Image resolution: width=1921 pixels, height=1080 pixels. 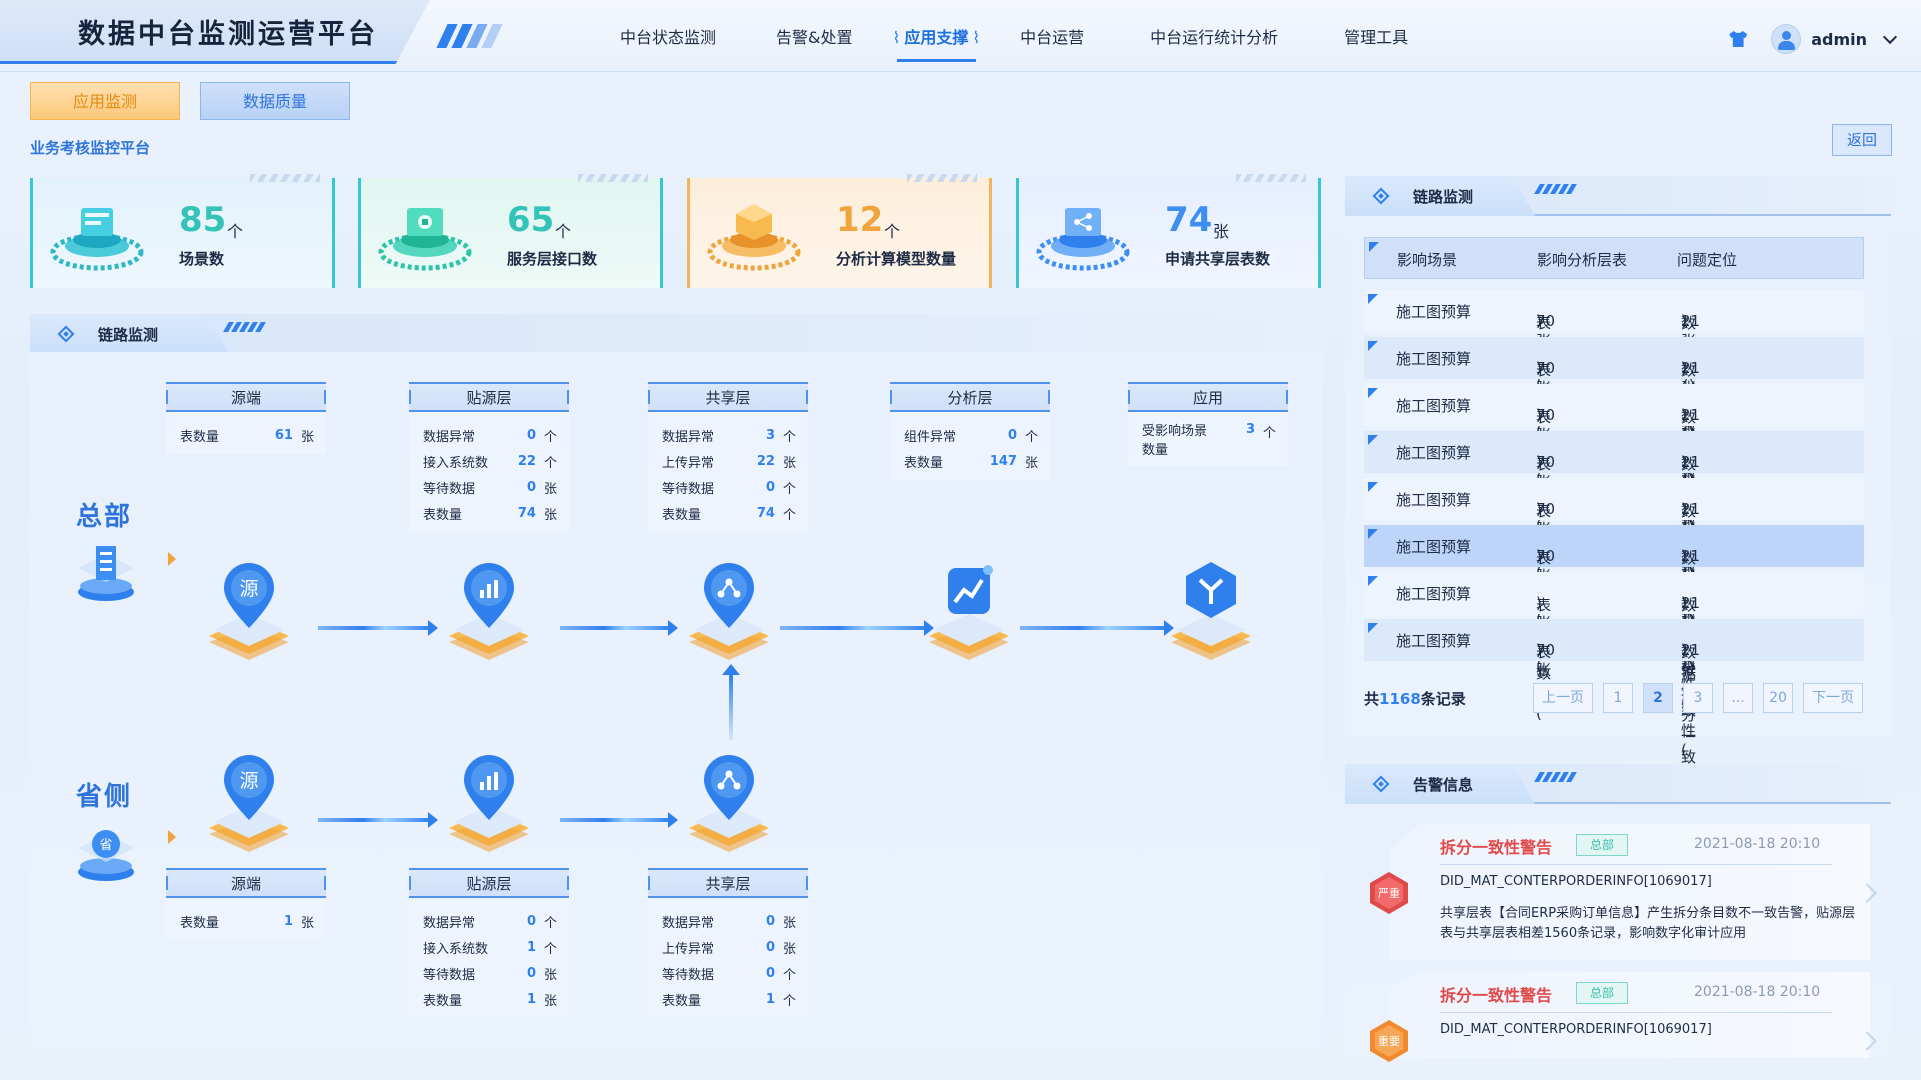 What do you see at coordinates (104, 797) in the screenshot?
I see `region-province-label: 省侧` at bounding box center [104, 797].